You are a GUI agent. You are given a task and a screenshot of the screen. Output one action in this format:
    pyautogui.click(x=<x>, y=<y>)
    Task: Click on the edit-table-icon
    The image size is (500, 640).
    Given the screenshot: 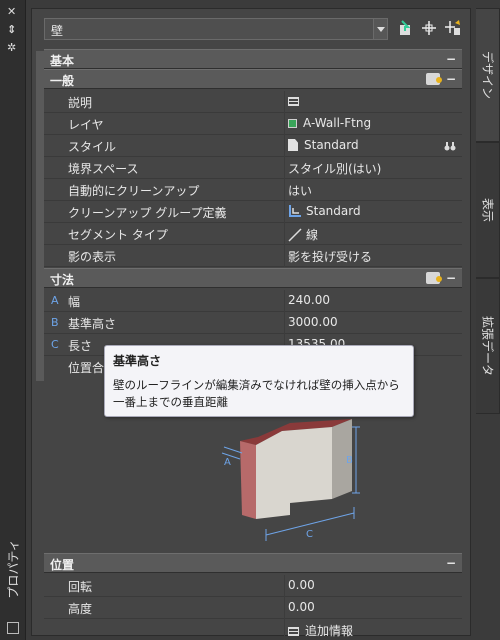 What is the action you would take?
    pyautogui.click(x=293, y=101)
    